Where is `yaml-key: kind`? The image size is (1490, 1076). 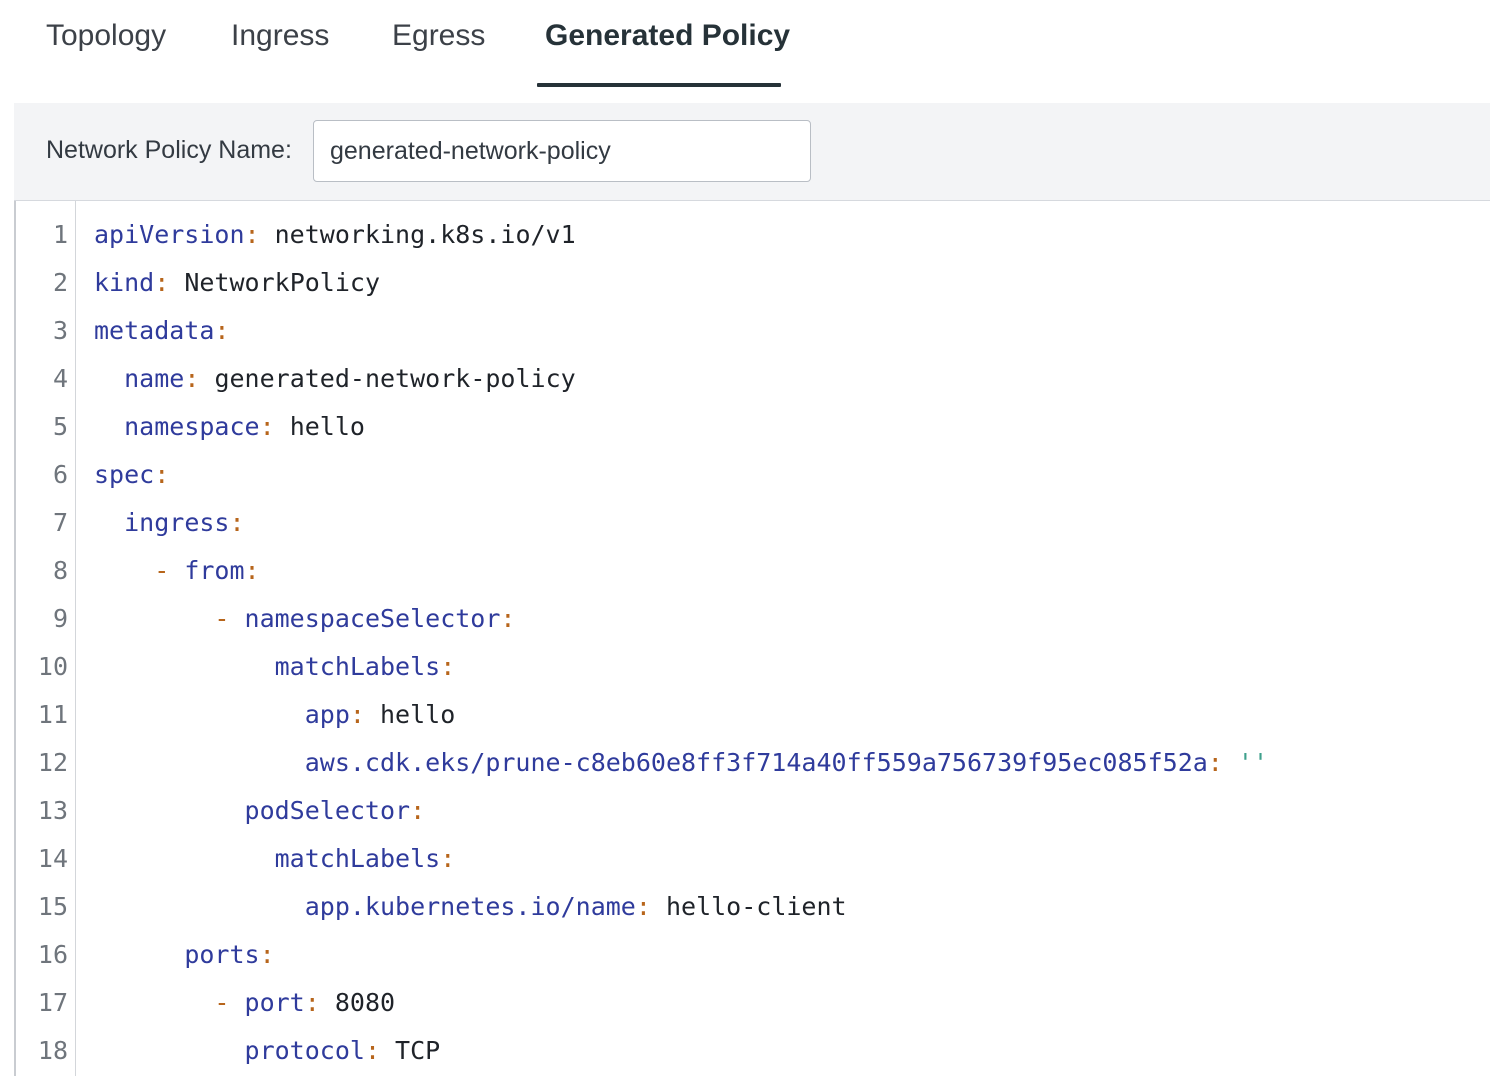 yaml-key: kind is located at coordinates (124, 282).